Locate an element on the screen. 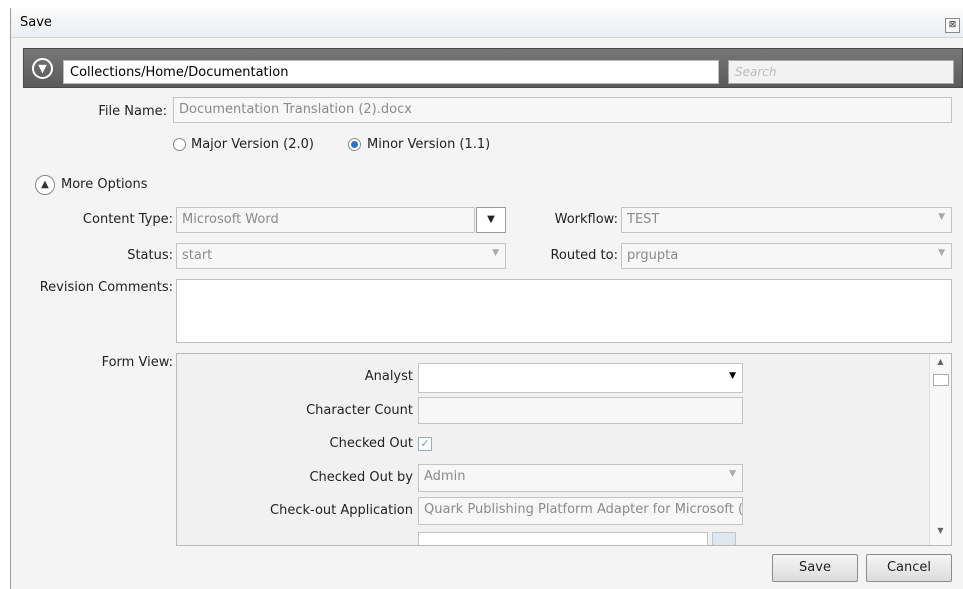  routed-to-select: prgupta ▼ is located at coordinates (786, 256).